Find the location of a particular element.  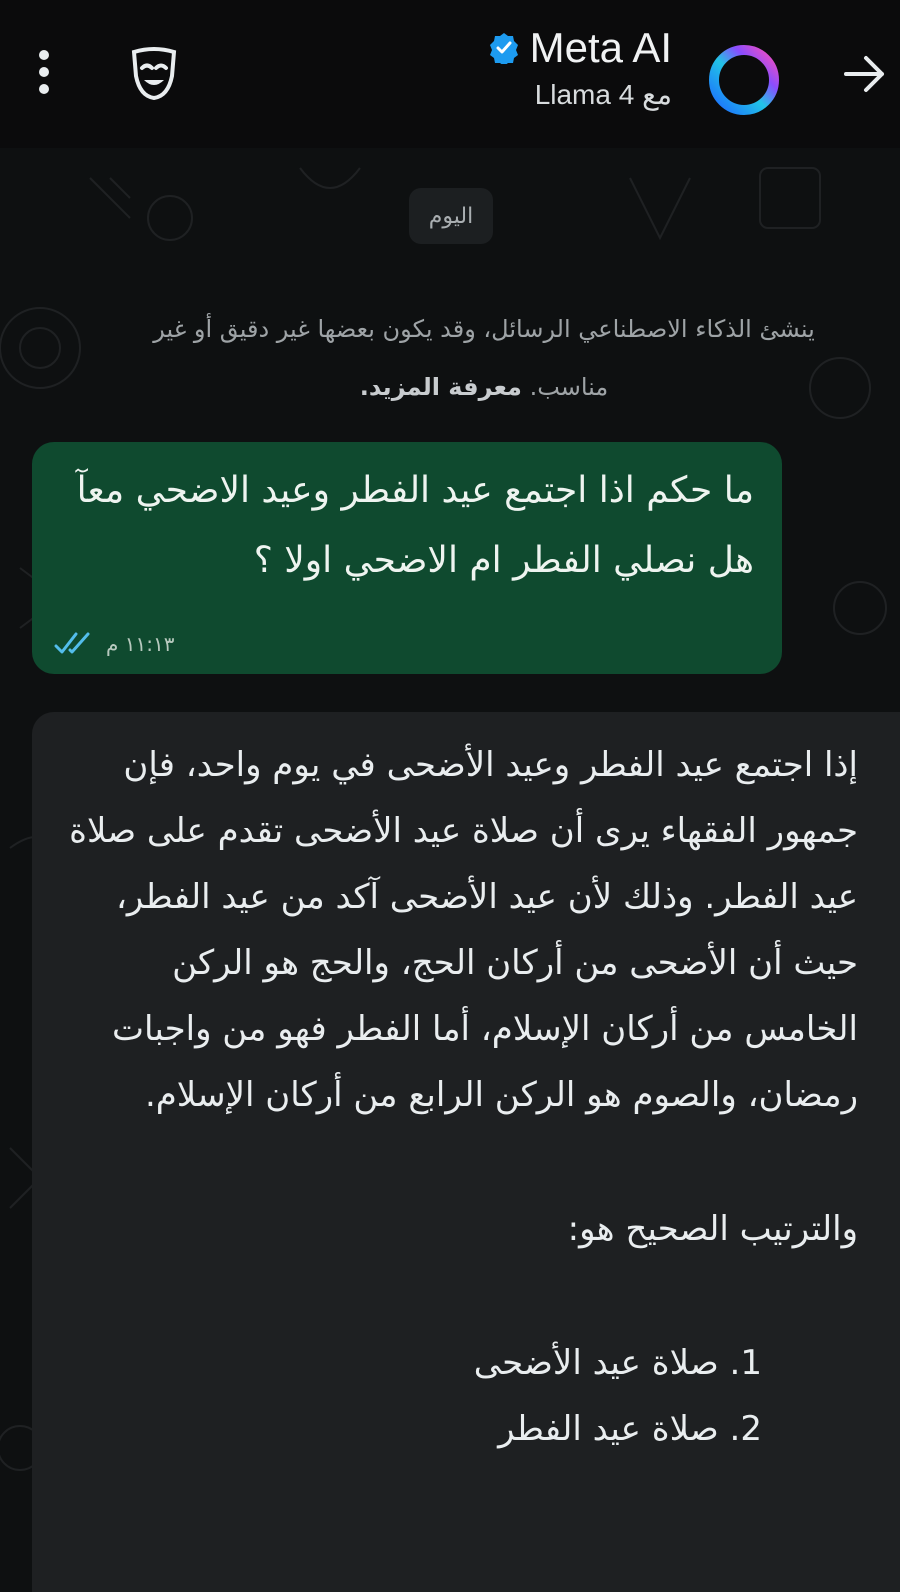

answer-order-heading: والترتيب الصحيح هو: is located at coordinates (712, 1229).